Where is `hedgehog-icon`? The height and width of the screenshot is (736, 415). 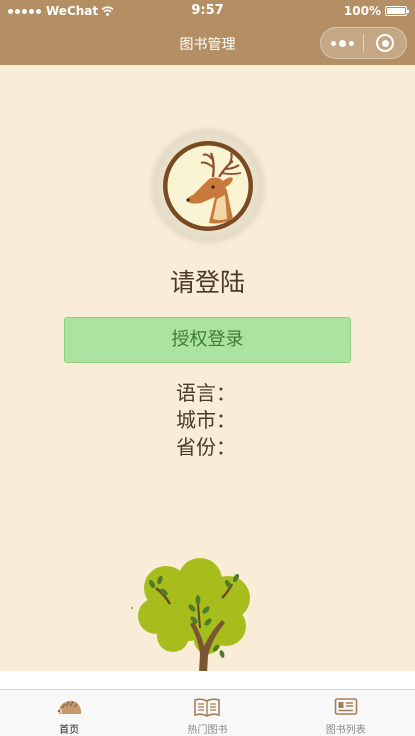
hedgehog-icon is located at coordinates (69, 707).